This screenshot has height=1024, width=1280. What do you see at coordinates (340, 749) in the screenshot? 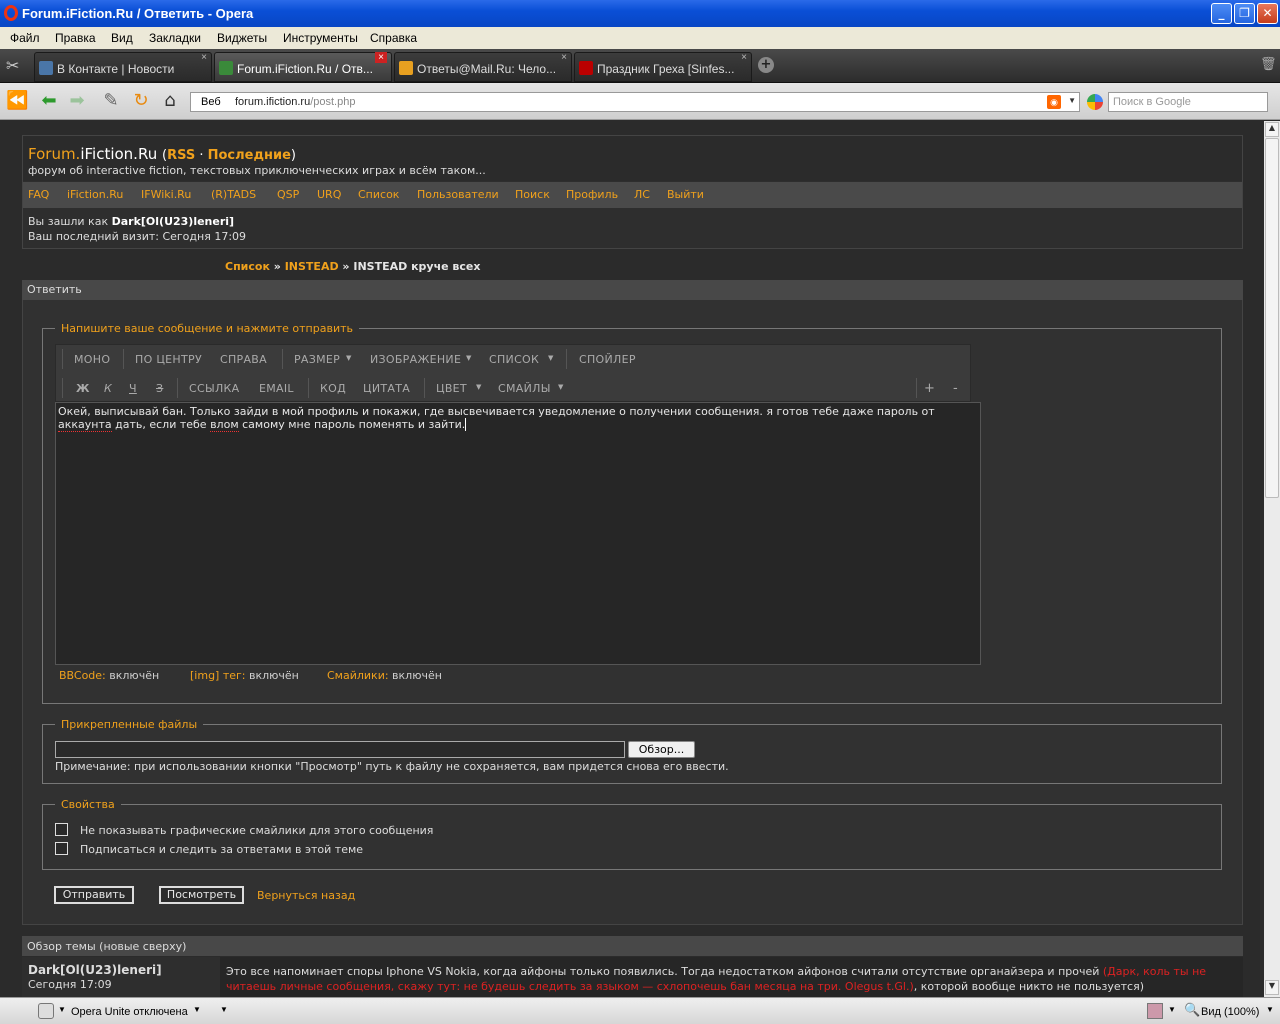
I see `file-path-input` at bounding box center [340, 749].